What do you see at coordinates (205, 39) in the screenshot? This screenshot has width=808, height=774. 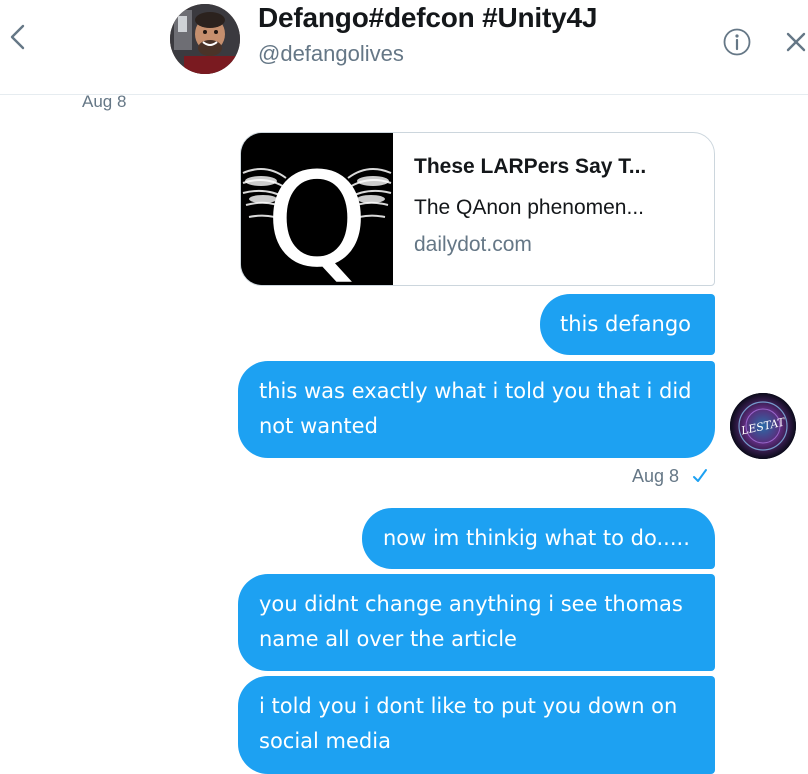 I see `avatar` at bounding box center [205, 39].